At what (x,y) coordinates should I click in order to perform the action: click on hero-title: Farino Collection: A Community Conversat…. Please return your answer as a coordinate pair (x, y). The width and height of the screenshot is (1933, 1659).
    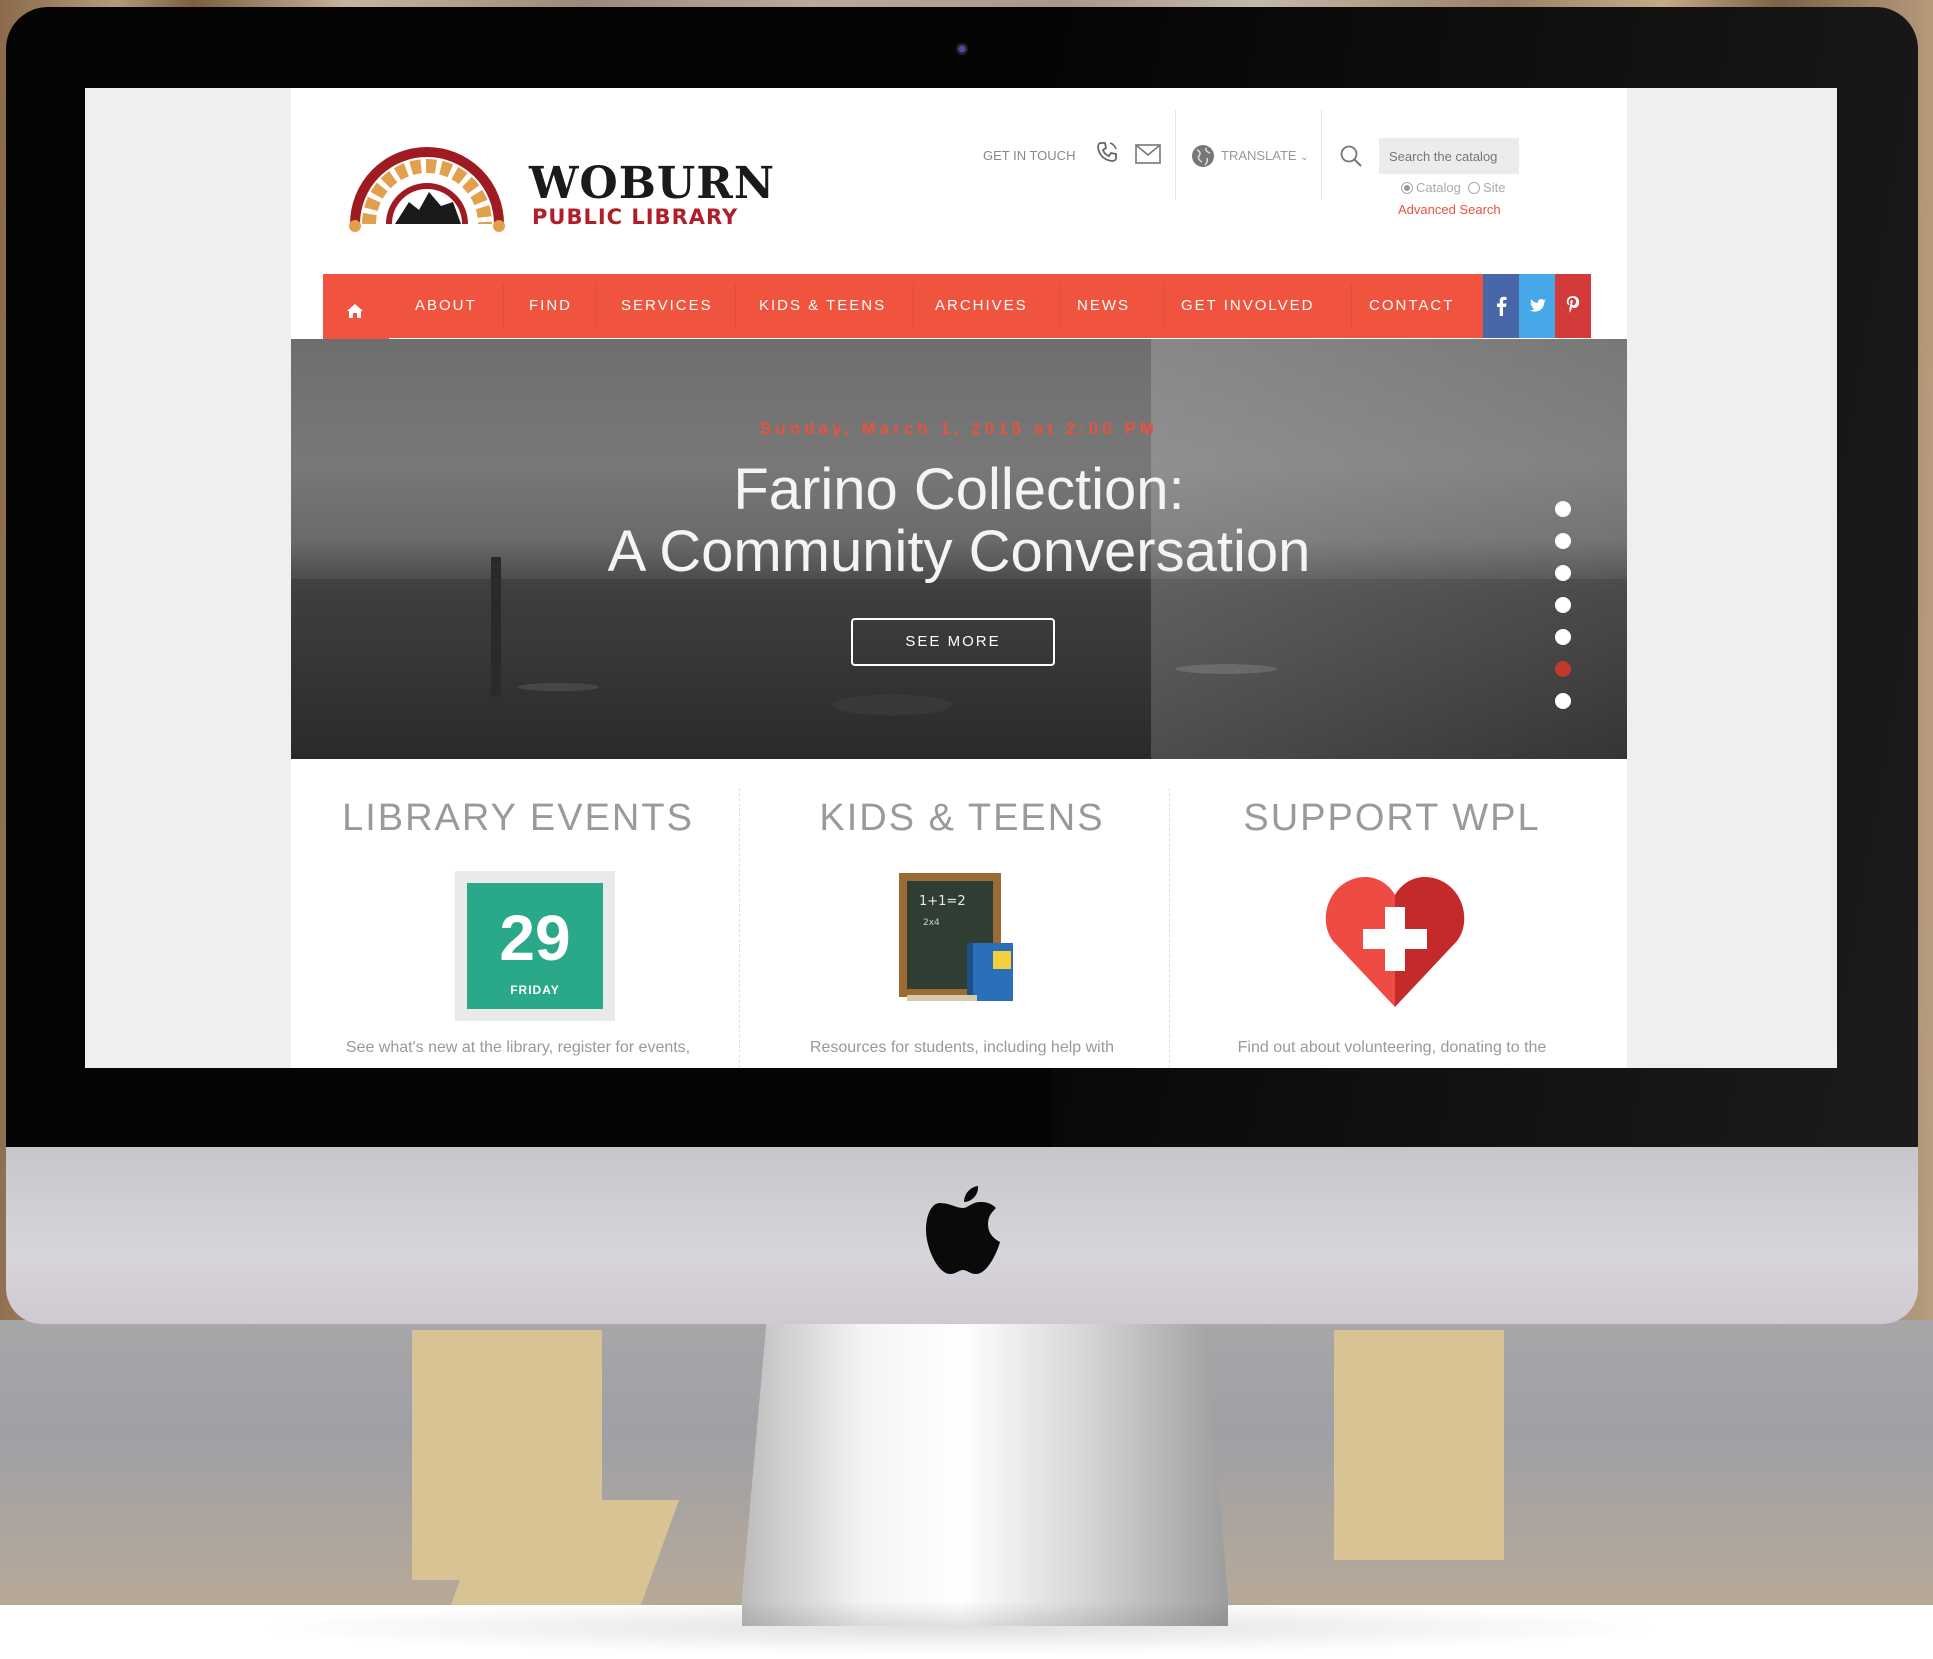
    Looking at the image, I should click on (959, 521).